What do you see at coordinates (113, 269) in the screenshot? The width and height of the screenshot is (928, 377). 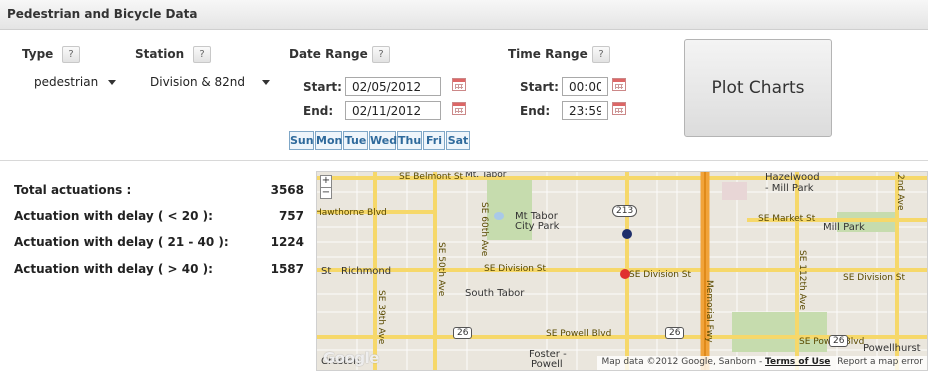 I see `stat-label-delay-over-40: Actuation with delay ( > 40 ):` at bounding box center [113, 269].